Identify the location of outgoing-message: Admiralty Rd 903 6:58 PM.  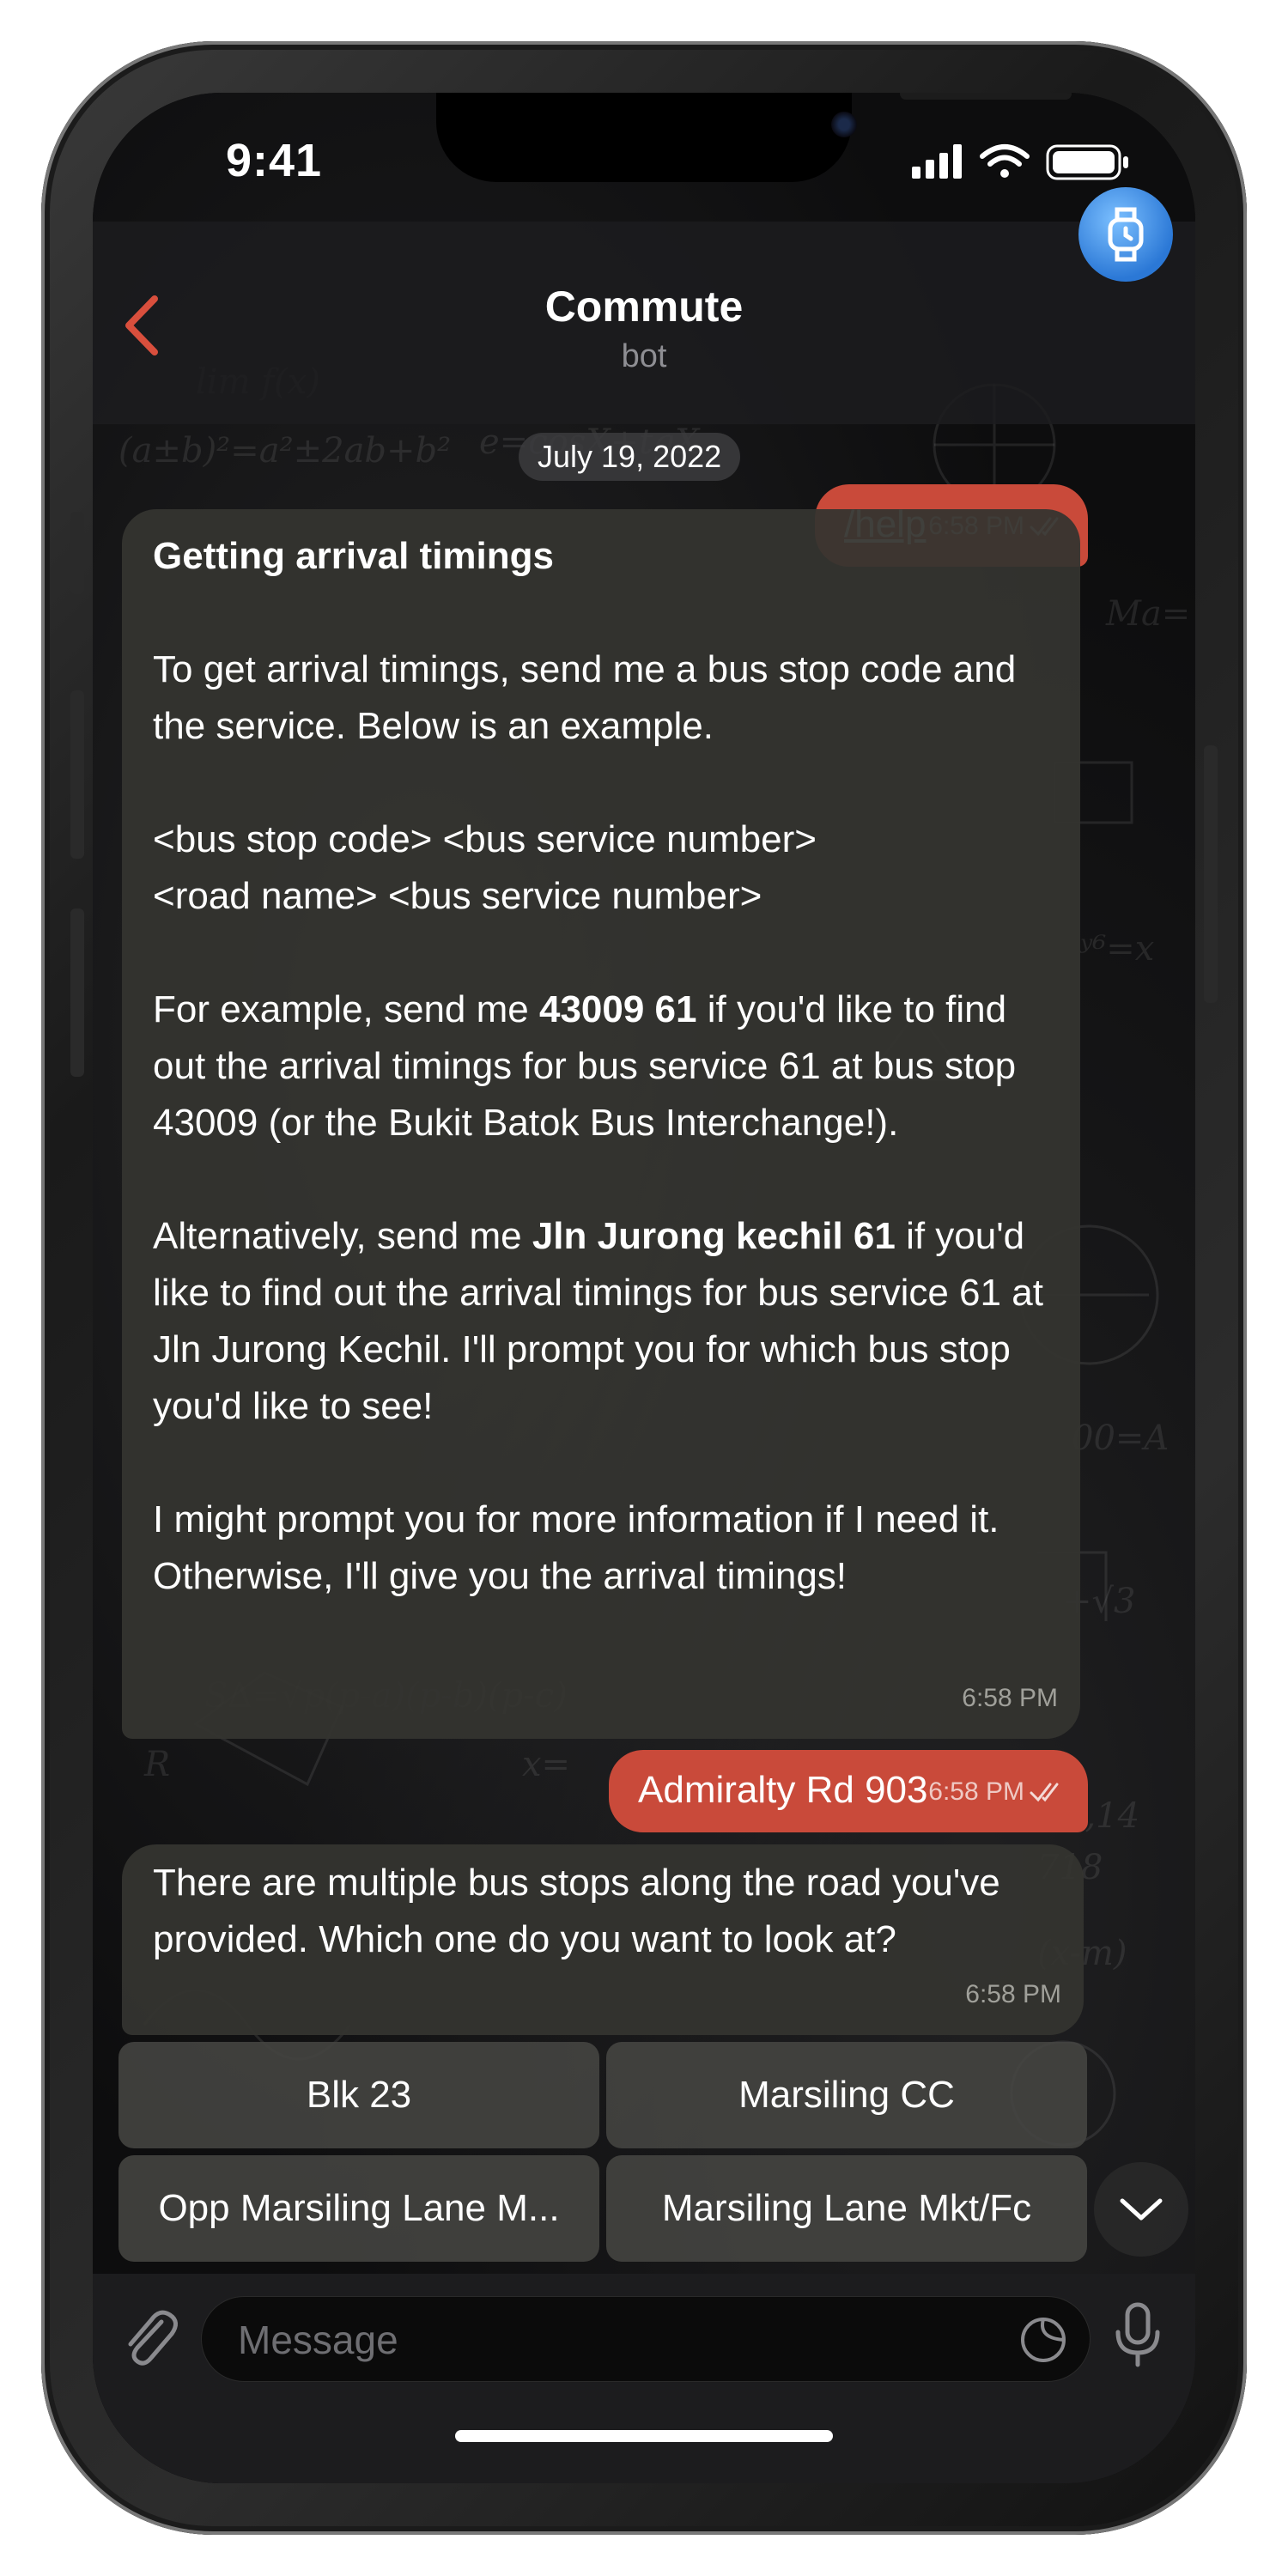
(848, 1791).